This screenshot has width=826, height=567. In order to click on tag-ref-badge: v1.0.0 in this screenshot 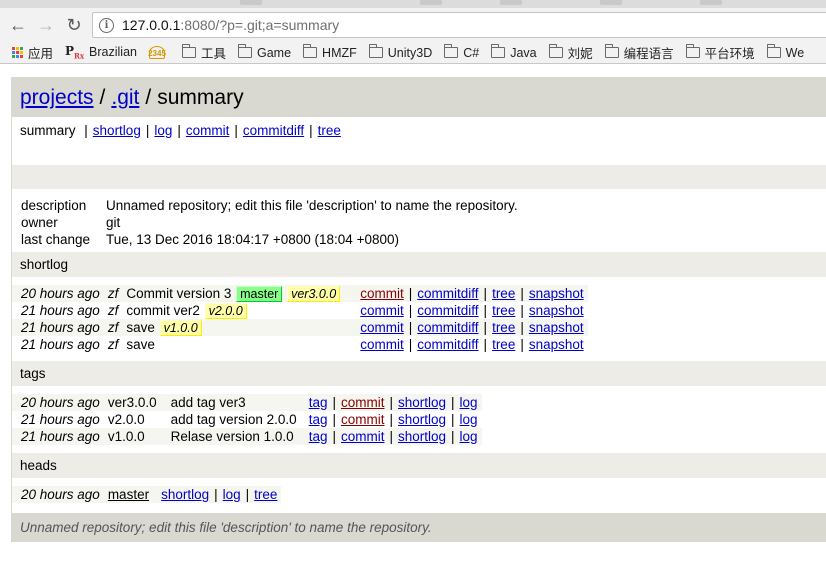, I will do `click(180, 328)`.